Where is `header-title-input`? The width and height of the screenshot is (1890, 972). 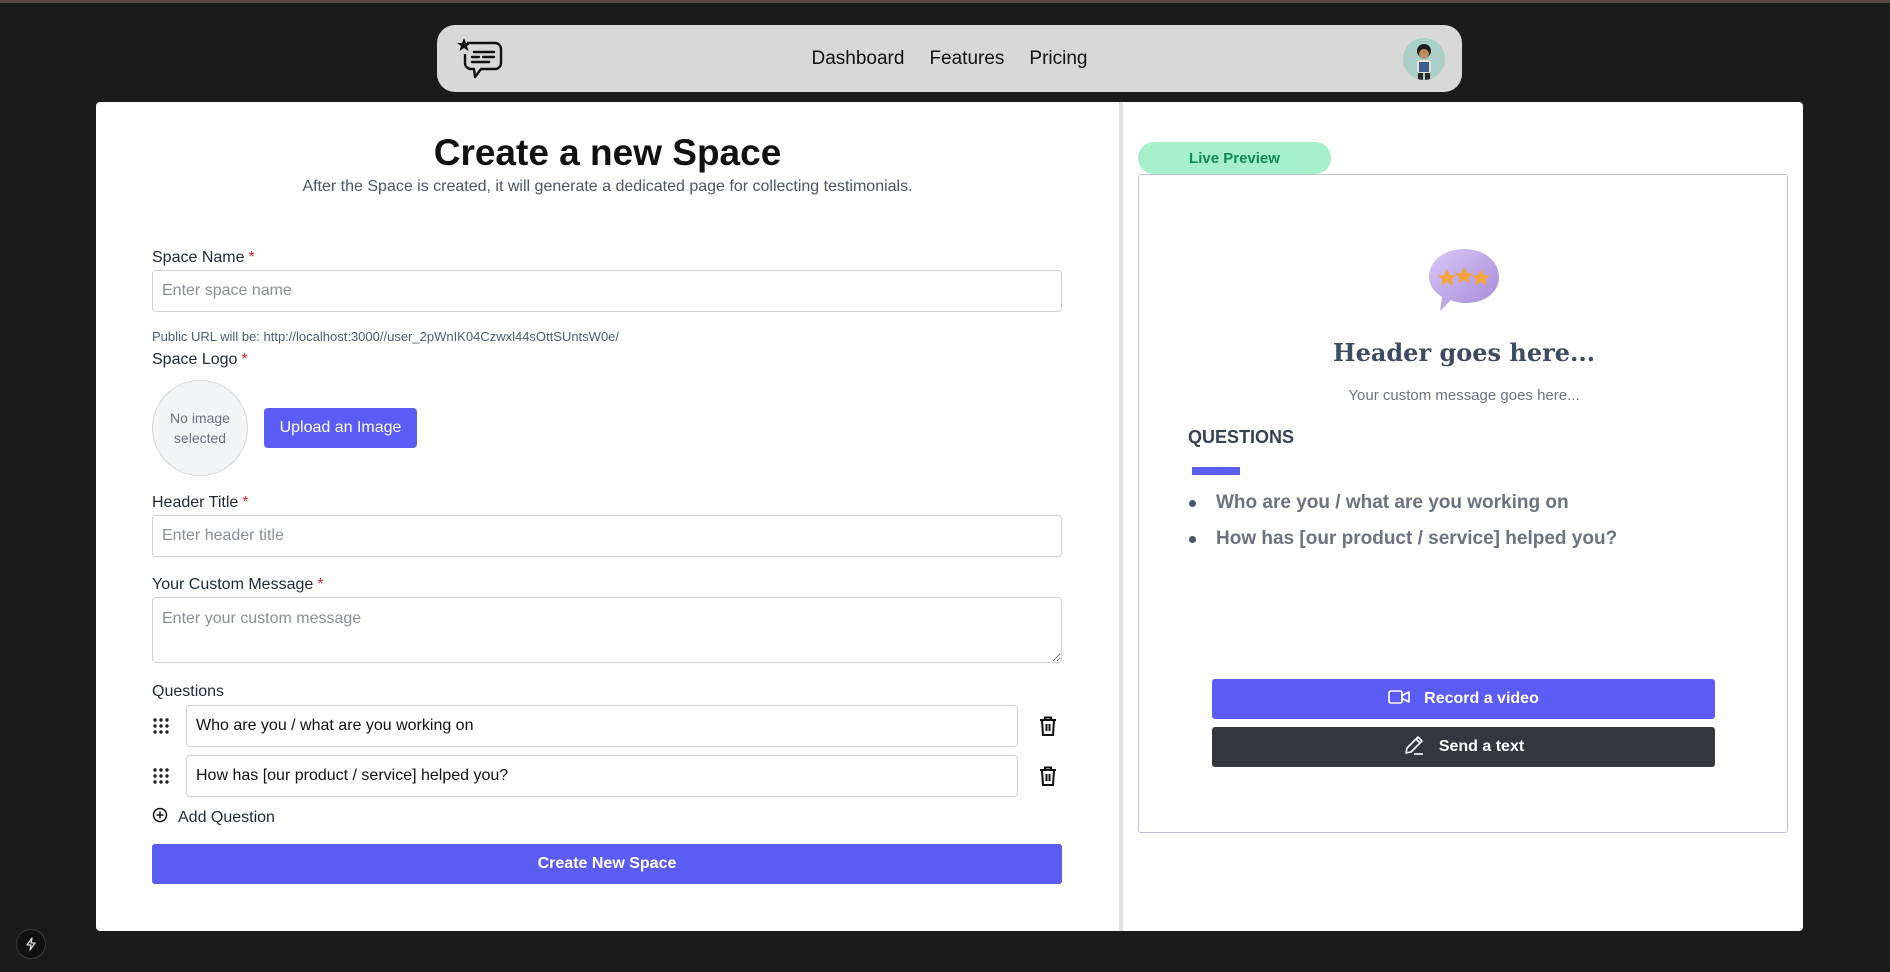
header-title-input is located at coordinates (607, 536).